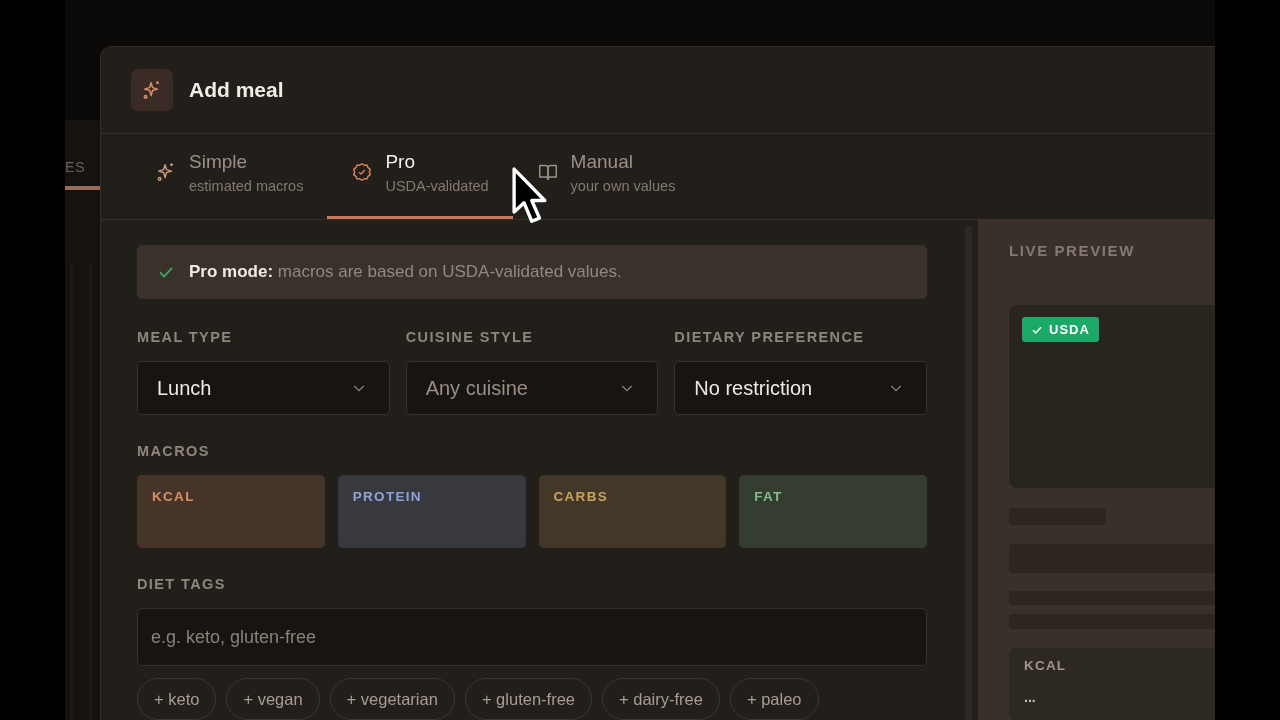 The image size is (1280, 720). What do you see at coordinates (1060, 329) in the screenshot?
I see `status-badge: USDA` at bounding box center [1060, 329].